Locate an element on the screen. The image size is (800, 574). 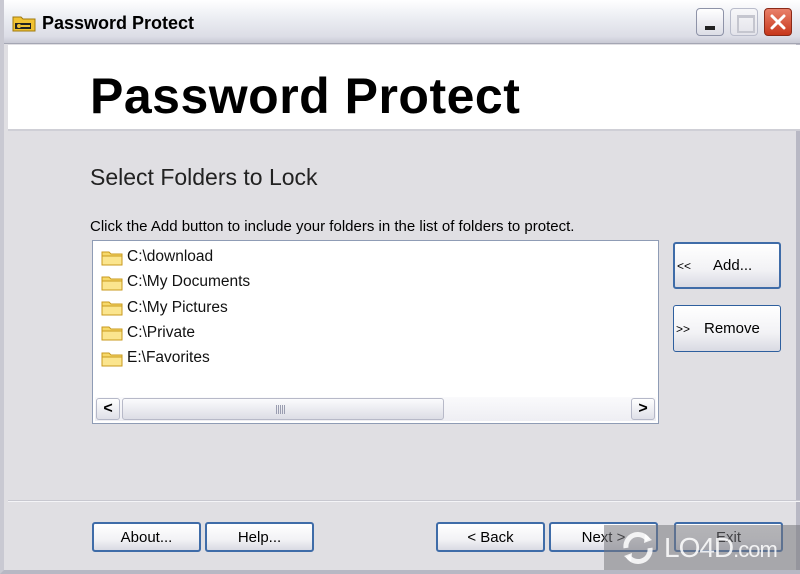
app-lock-folder-icon is located at coordinates (24, 24).